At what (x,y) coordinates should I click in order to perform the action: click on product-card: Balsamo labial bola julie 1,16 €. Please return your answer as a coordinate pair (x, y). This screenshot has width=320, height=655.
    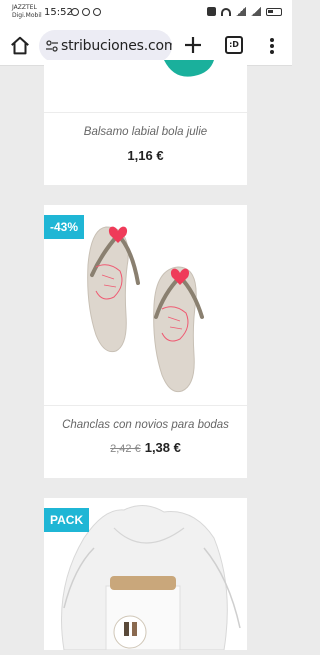
    Looking at the image, I should click on (145, 122).